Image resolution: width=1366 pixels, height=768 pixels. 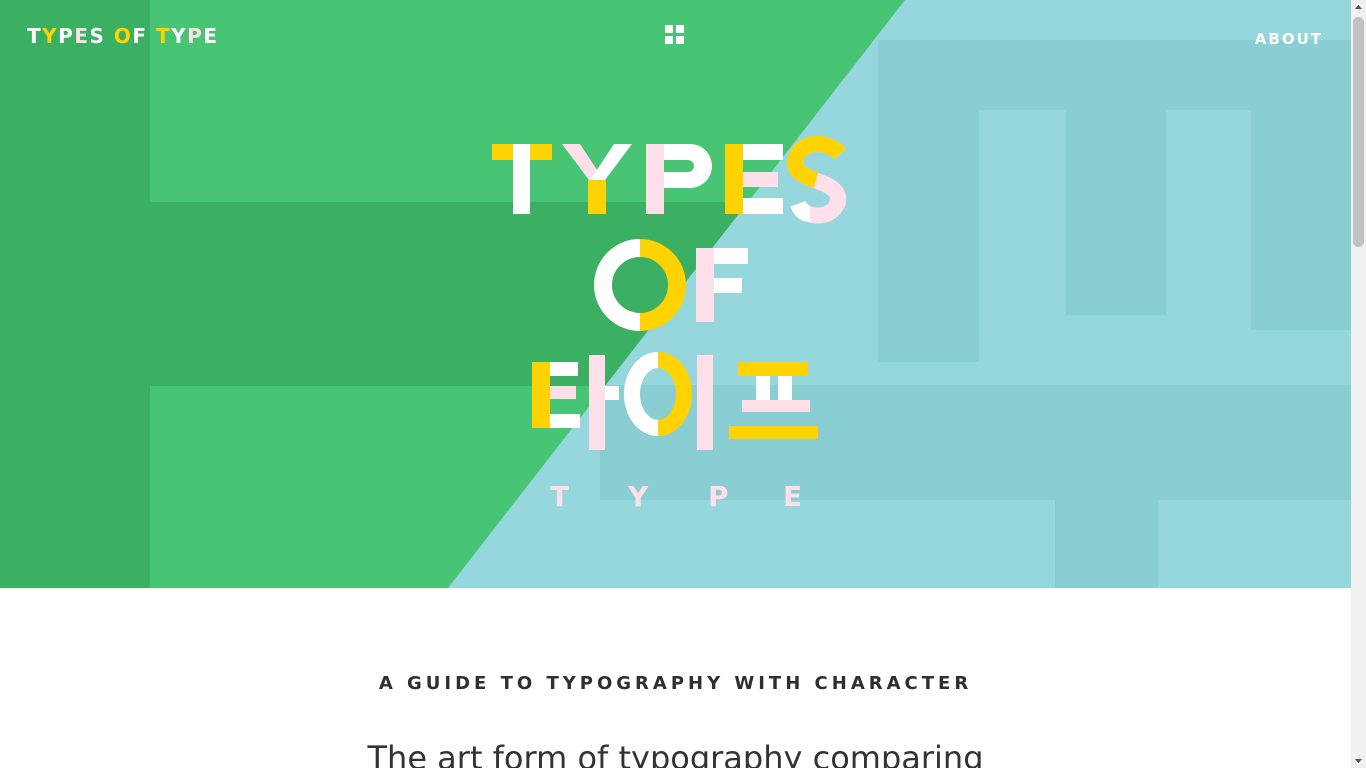 What do you see at coordinates (522, 179) in the screenshot?
I see `hero-letter-t` at bounding box center [522, 179].